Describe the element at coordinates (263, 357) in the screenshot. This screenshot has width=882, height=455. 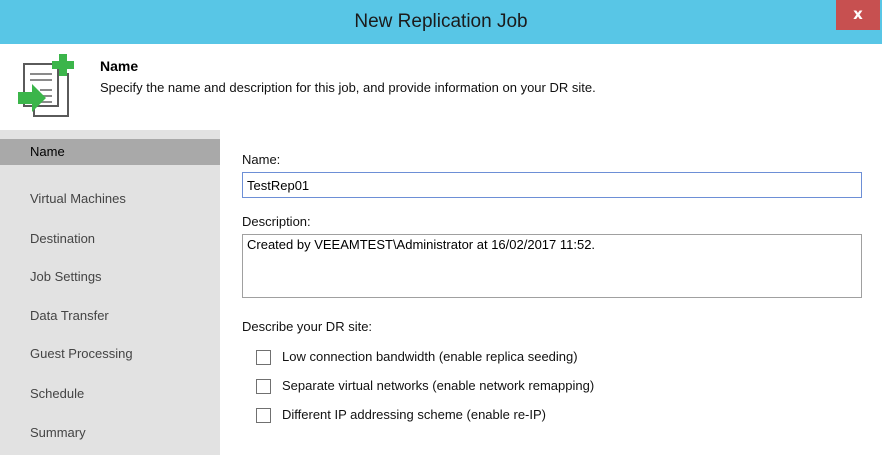
I see `low-bandwidth-checkbox` at that location.